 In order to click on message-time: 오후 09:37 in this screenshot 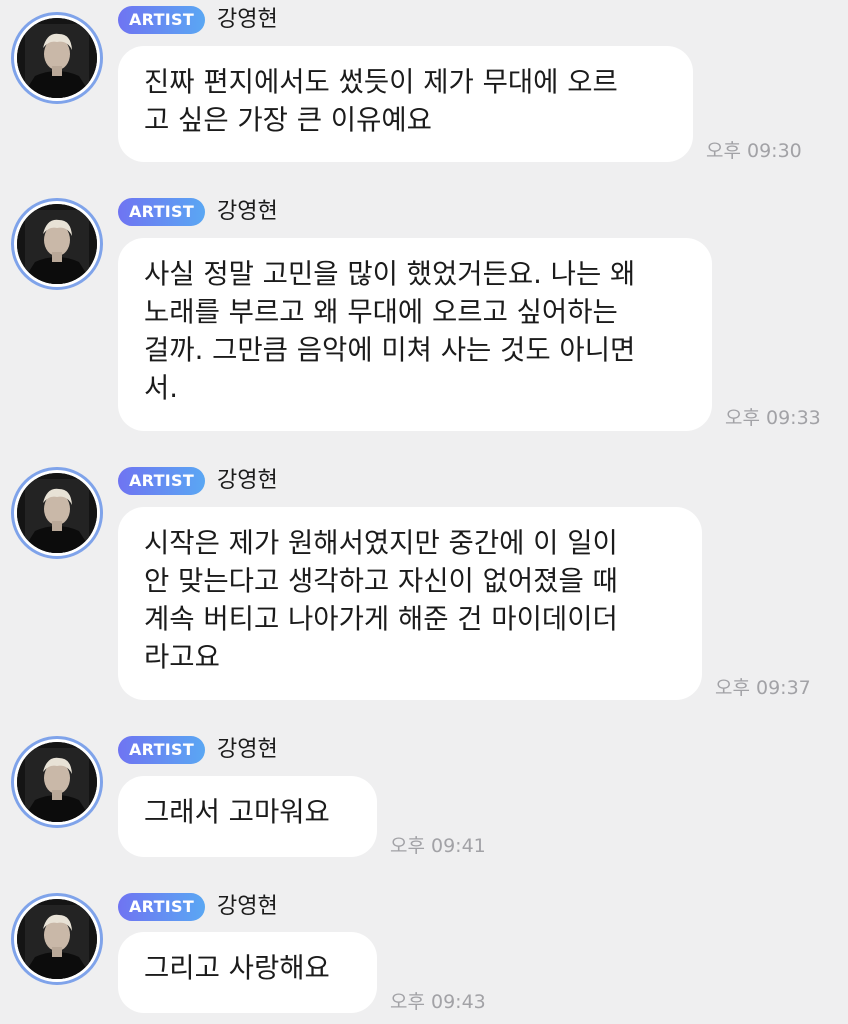, I will do `click(763, 688)`.